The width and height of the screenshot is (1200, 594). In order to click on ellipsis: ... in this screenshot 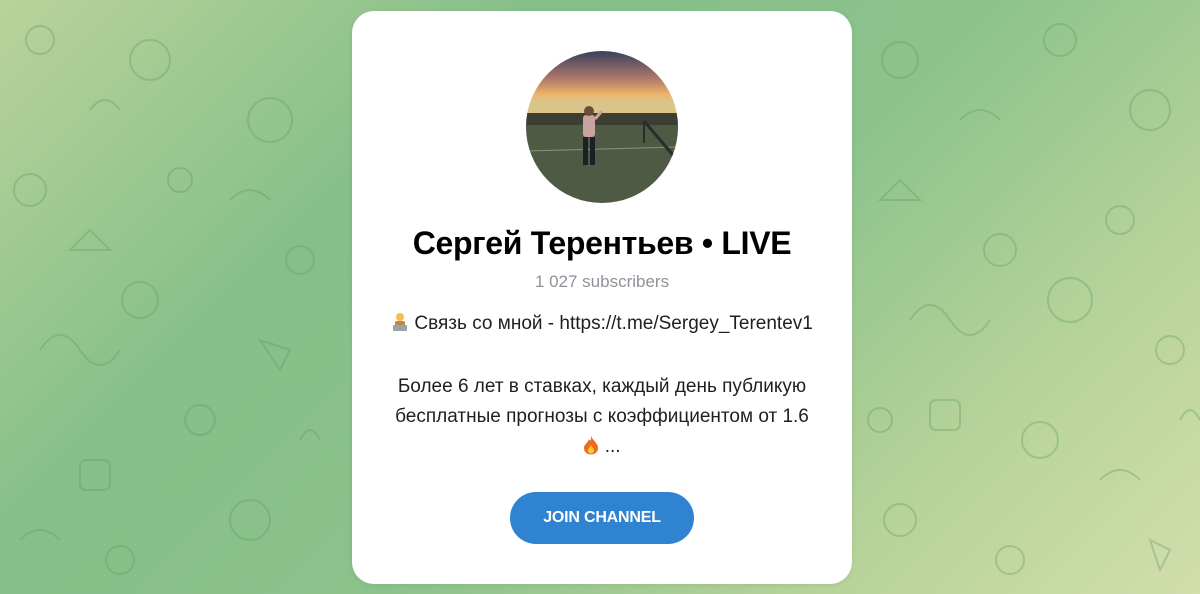, I will do `click(612, 446)`.